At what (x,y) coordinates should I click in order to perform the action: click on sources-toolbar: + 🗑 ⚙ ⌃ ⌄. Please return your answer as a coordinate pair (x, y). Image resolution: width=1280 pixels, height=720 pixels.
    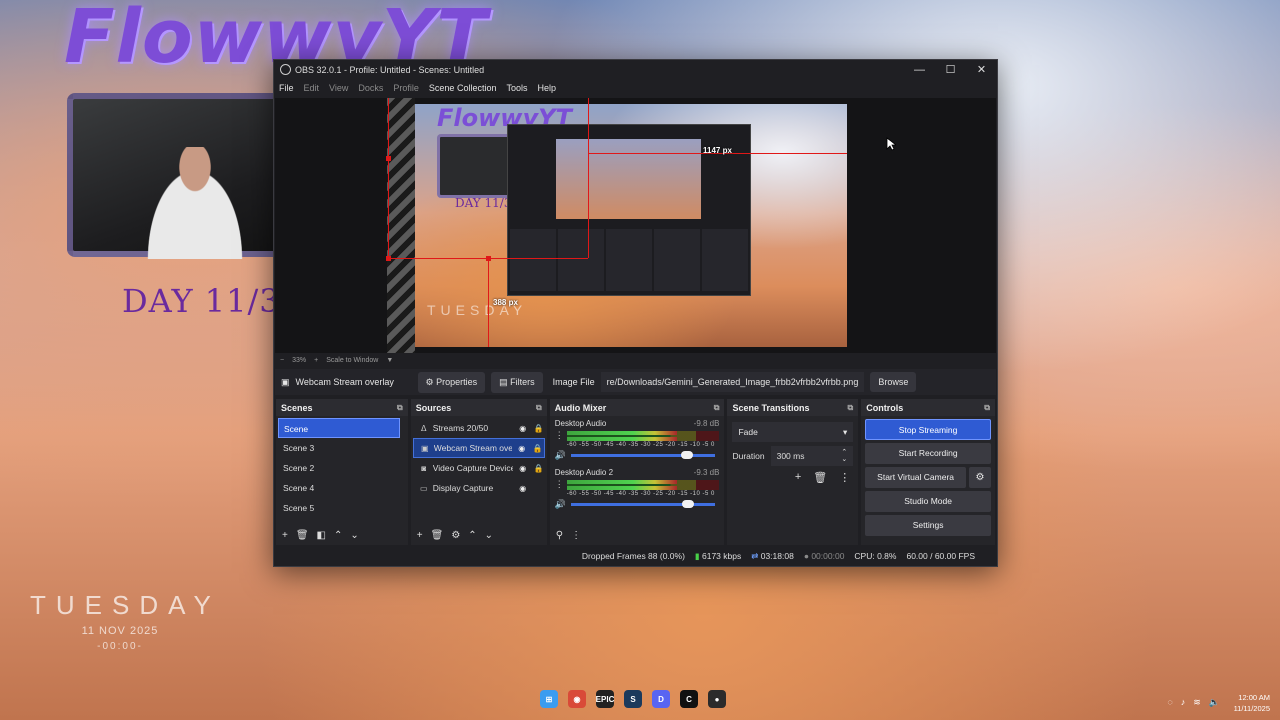
    Looking at the image, I should click on (479, 535).